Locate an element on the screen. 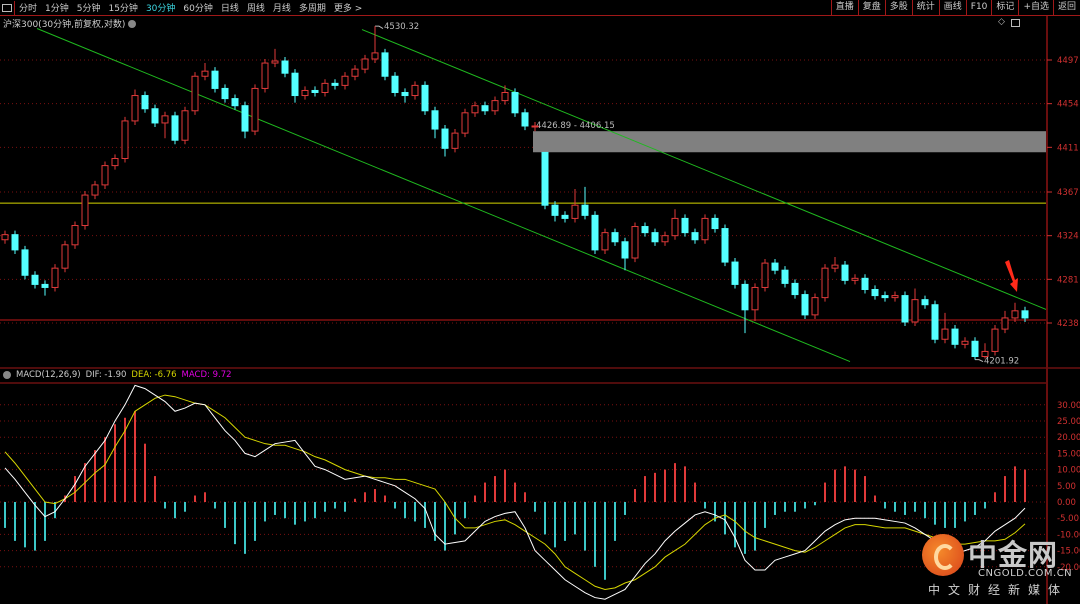 This screenshot has width=1080, height=604. watermark-url: CNGOLD.COM.CN is located at coordinates (1025, 573).